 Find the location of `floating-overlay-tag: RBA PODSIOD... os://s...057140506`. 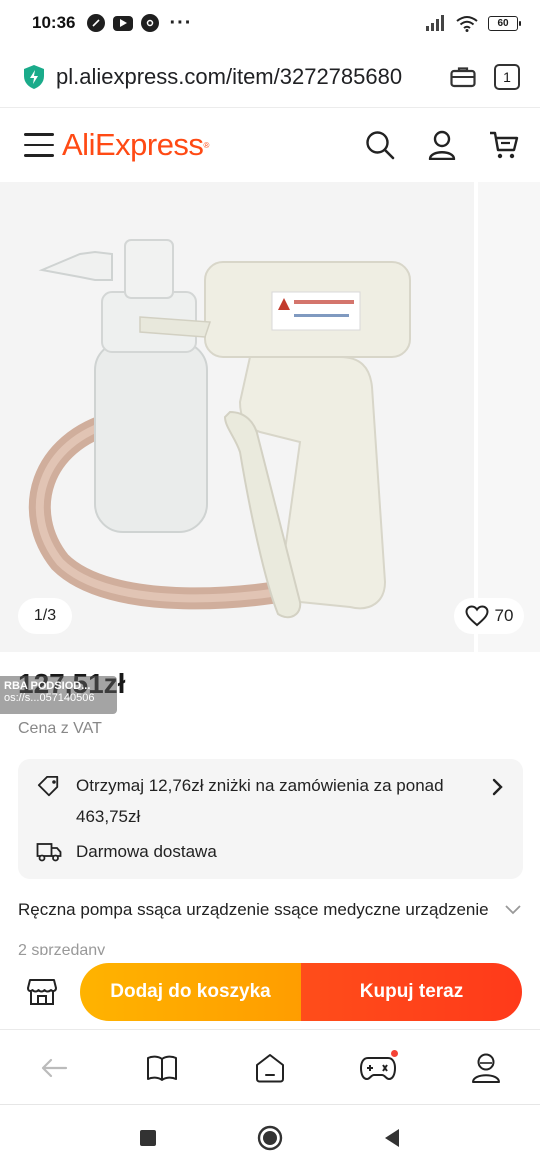

floating-overlay-tag: RBA PODSIOD... os://s...057140506 is located at coordinates (58, 695).